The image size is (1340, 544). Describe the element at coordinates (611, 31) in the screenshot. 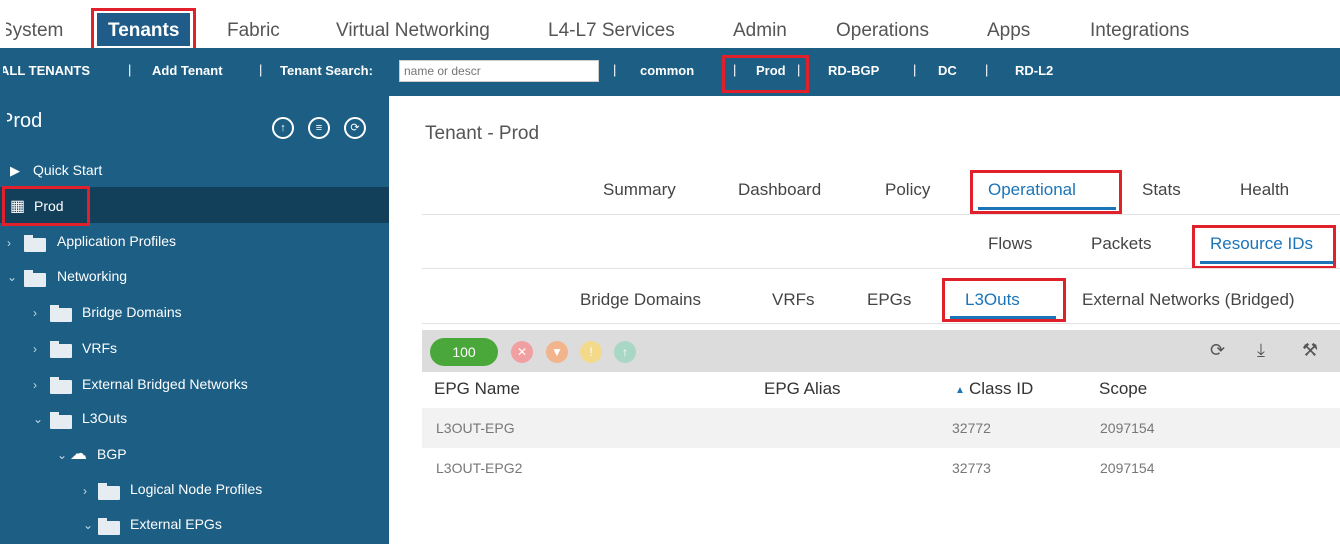

I see `topnav-l4-l7-services: L4-L7 Services` at that location.